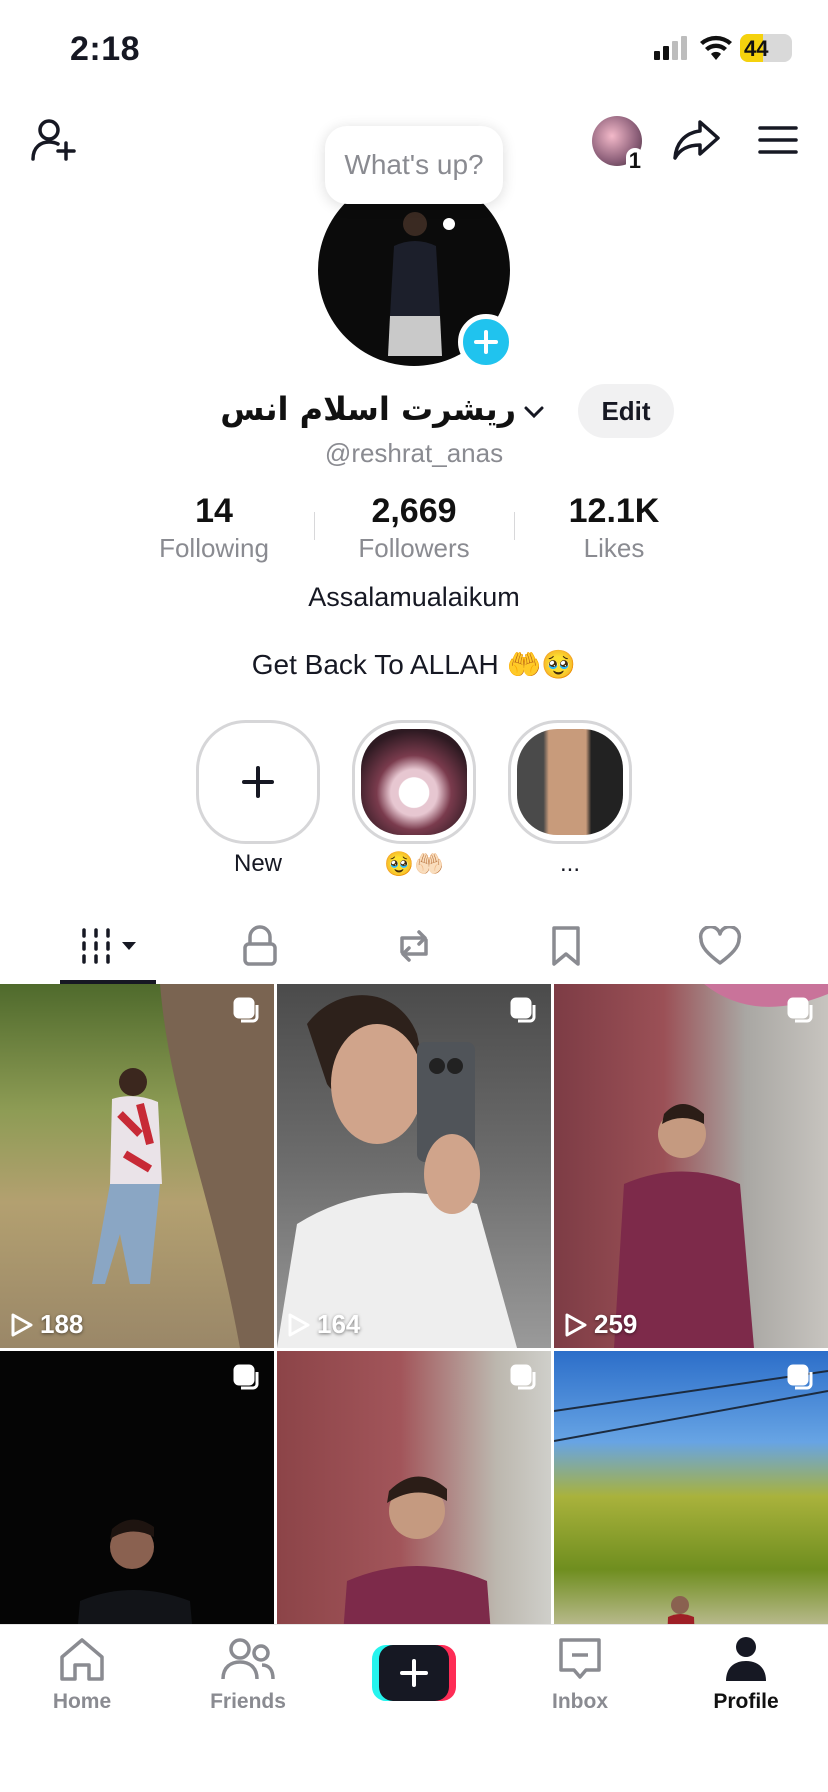 The width and height of the screenshot is (828, 1792). What do you see at coordinates (616, 1324) in the screenshot?
I see `view-count-value: 259` at bounding box center [616, 1324].